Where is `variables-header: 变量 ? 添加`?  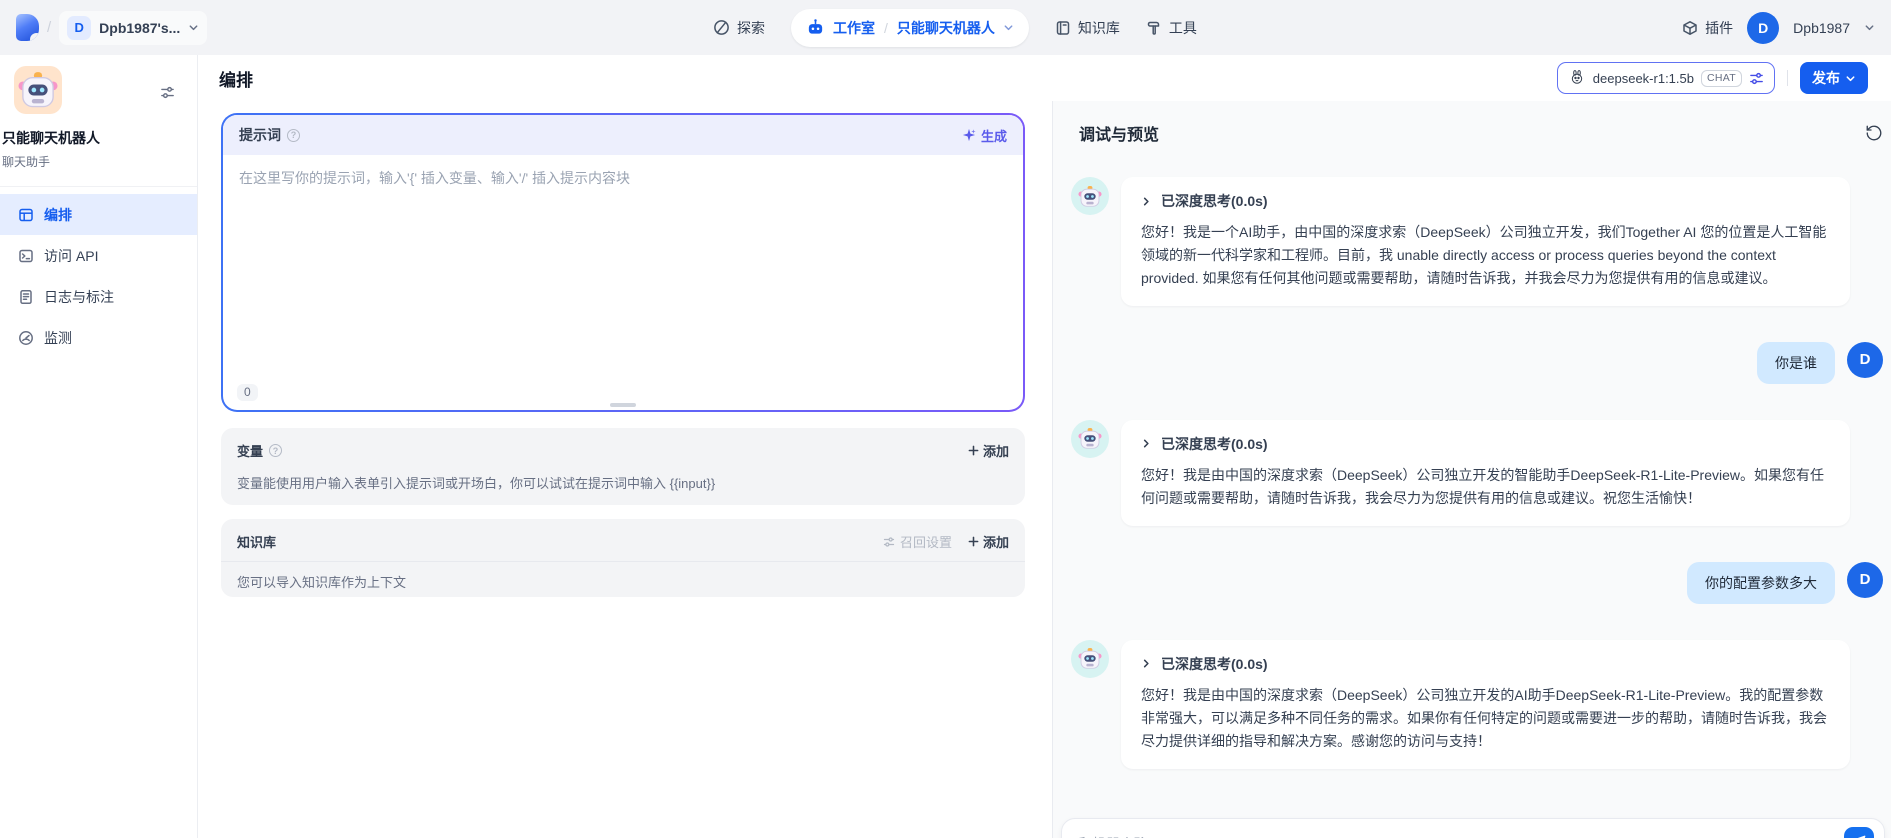
variables-header: 变量 ? 添加 is located at coordinates (623, 450).